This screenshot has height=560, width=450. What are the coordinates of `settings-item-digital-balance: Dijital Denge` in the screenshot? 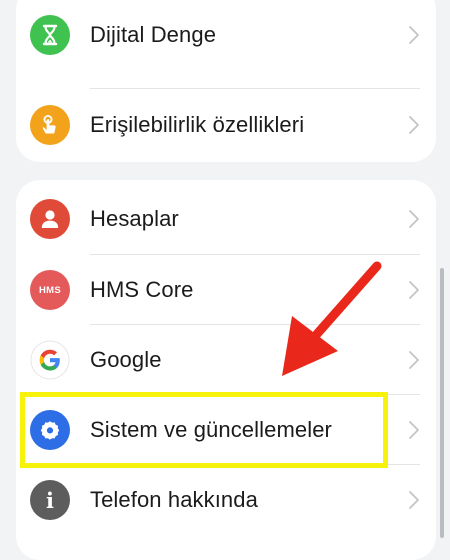 It's located at (226, 35).